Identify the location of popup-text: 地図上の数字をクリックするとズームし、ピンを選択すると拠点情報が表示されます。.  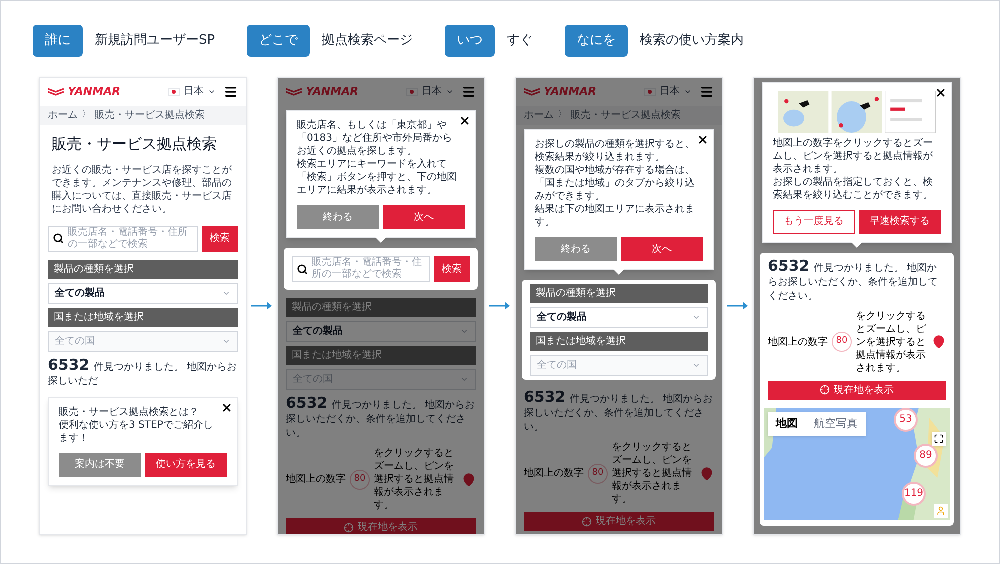
(853, 156).